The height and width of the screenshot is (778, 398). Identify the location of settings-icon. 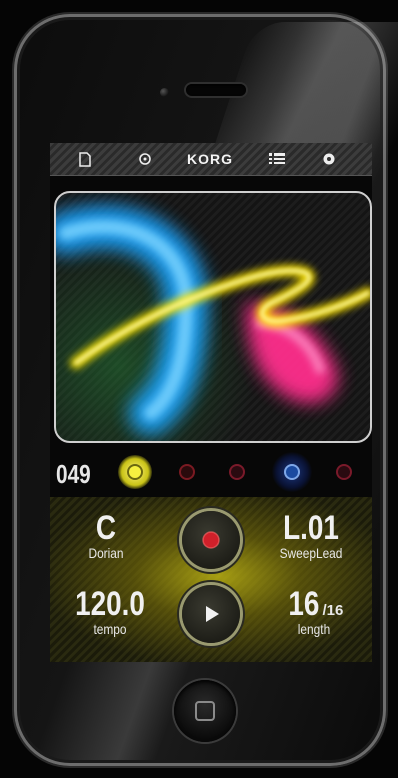
(329, 159).